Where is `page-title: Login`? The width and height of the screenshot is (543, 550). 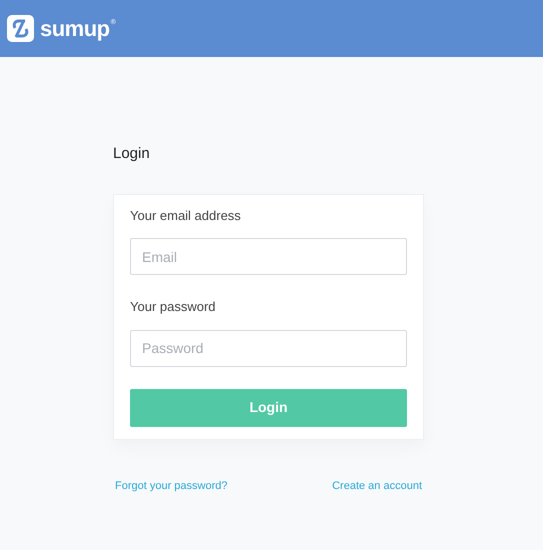
page-title: Login is located at coordinates (132, 154).